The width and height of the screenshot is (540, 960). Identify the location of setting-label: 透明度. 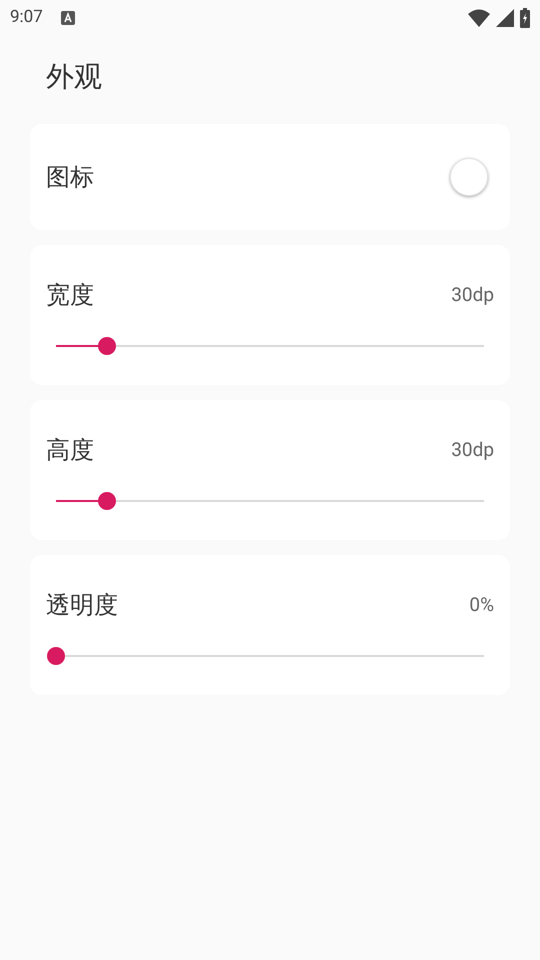
(82, 605).